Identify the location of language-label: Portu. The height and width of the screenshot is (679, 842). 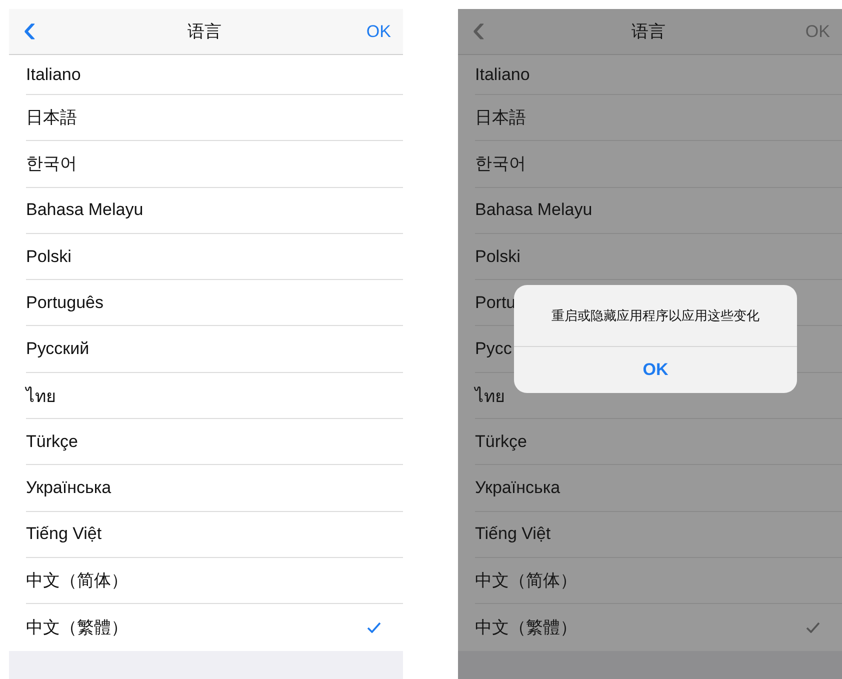
(495, 302).